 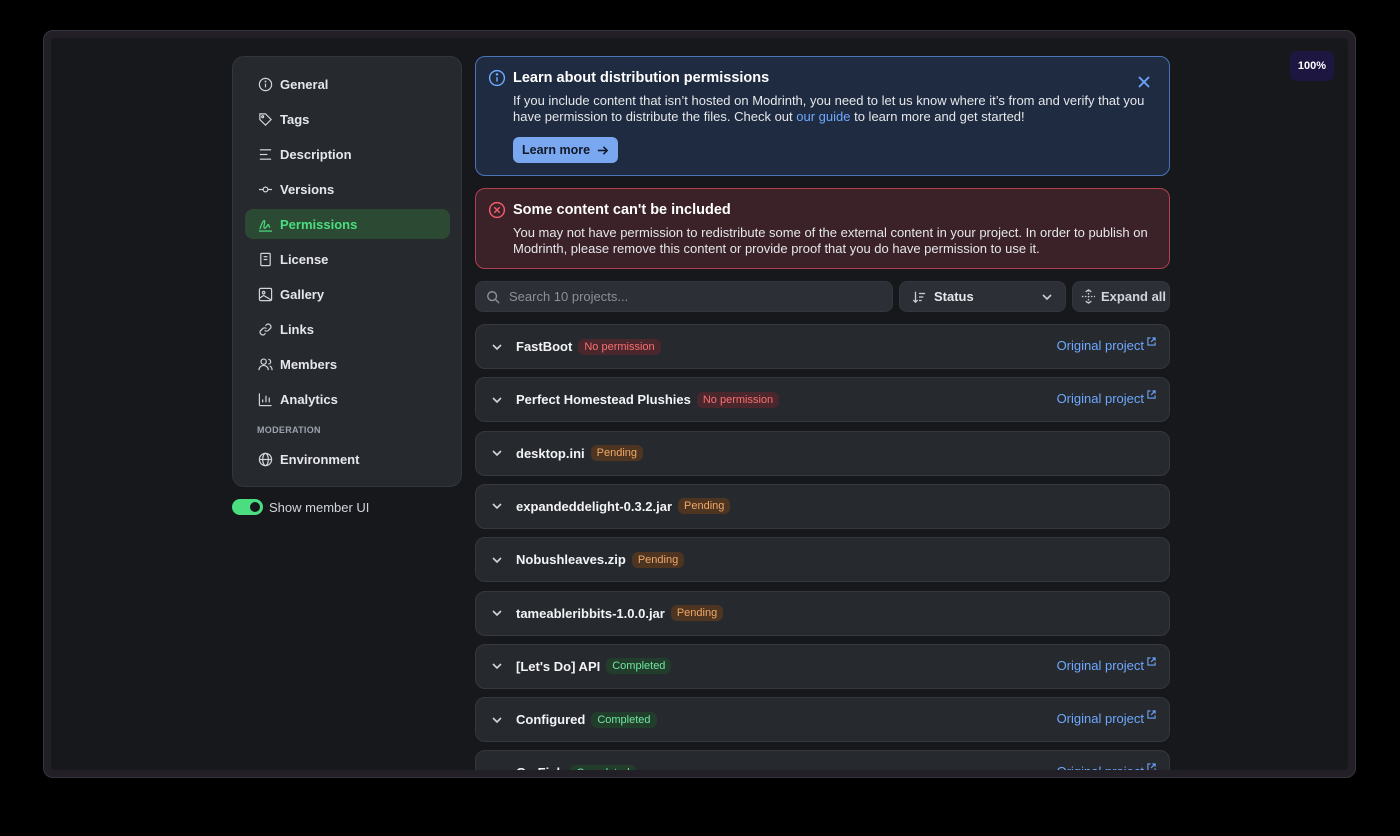 What do you see at coordinates (954, 296) in the screenshot?
I see `status-filter-label: Status` at bounding box center [954, 296].